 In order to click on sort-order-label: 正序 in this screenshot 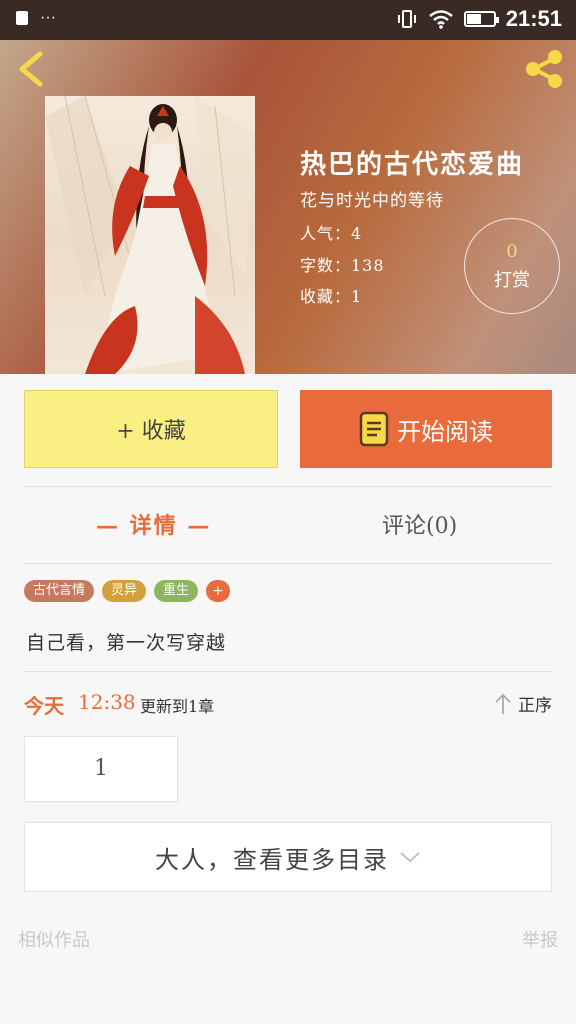, I will do `click(535, 706)`.